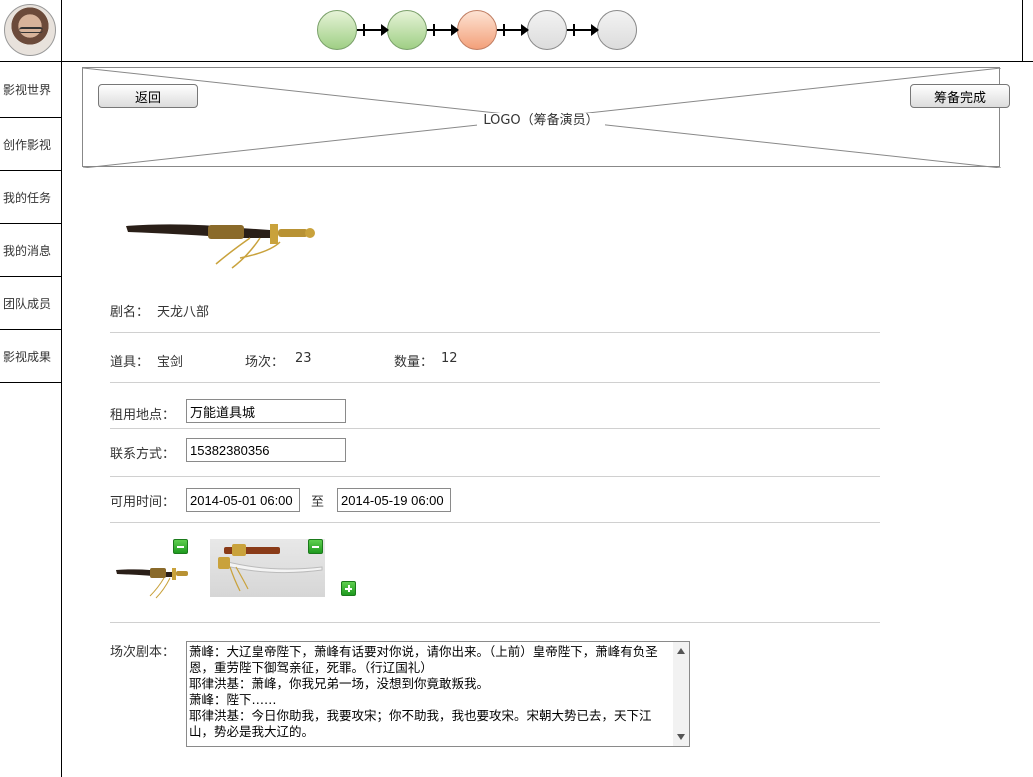  I want to click on scroll-down-icon, so click(681, 737).